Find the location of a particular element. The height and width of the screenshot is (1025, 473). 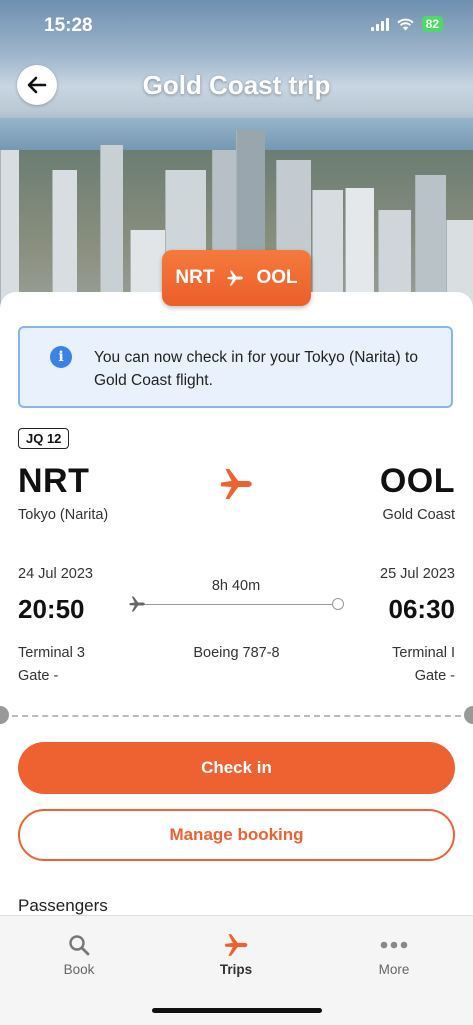

wifi-icon is located at coordinates (405, 24).